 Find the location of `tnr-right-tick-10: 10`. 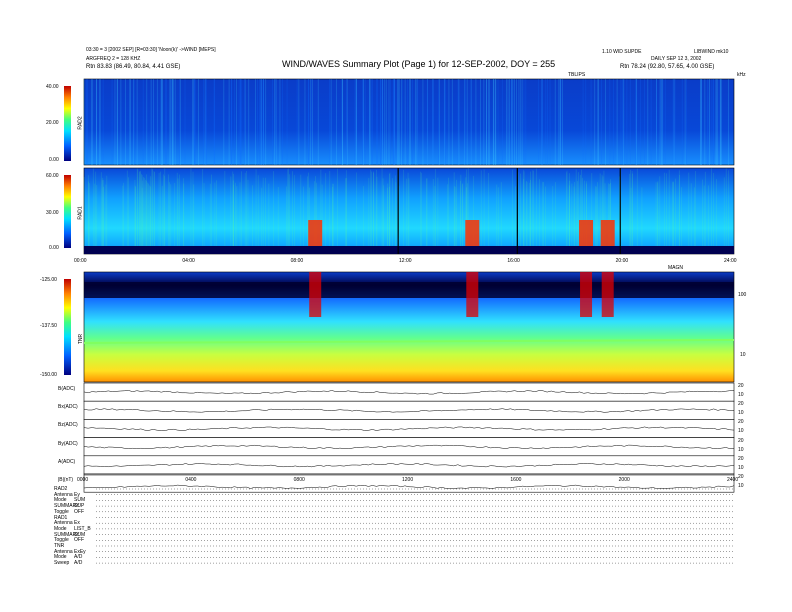

tnr-right-tick-10: 10 is located at coordinates (743, 355).